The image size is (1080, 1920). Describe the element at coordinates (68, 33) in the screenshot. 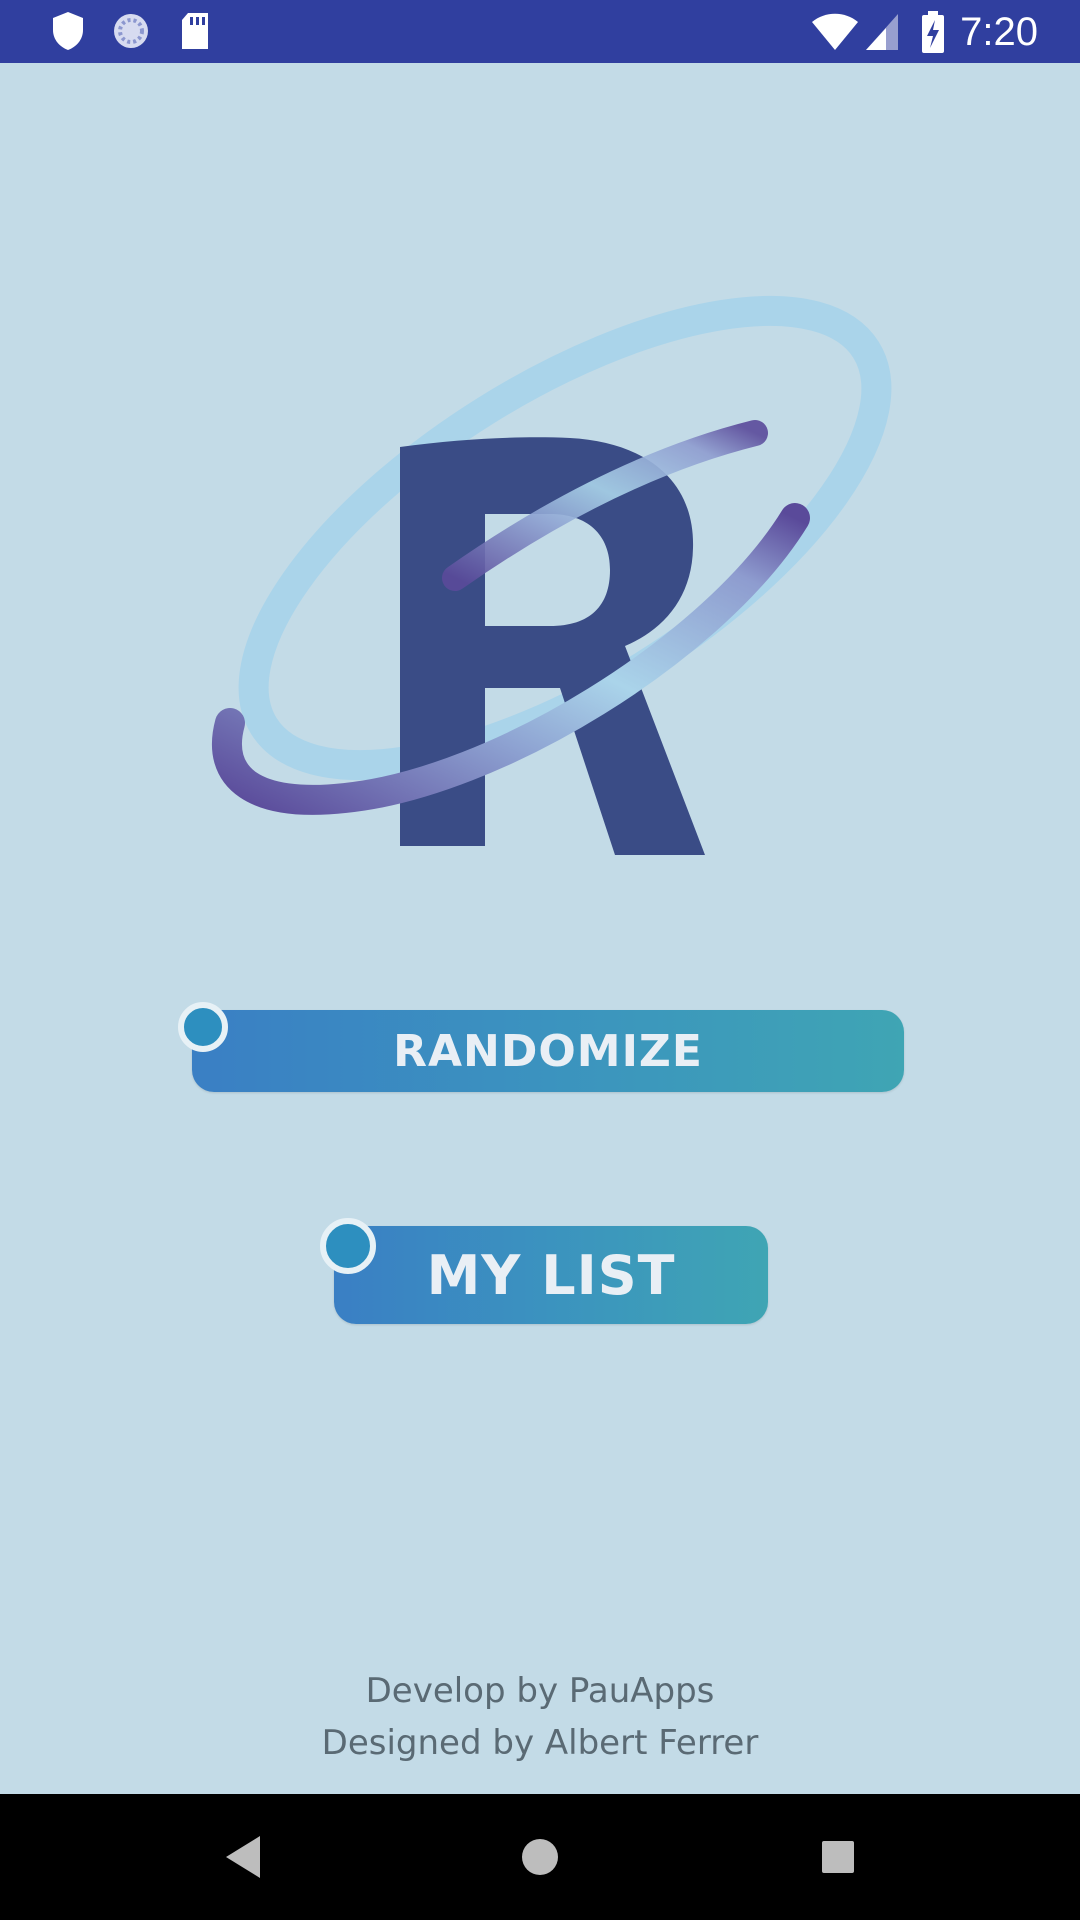

I see `shield-icon` at that location.